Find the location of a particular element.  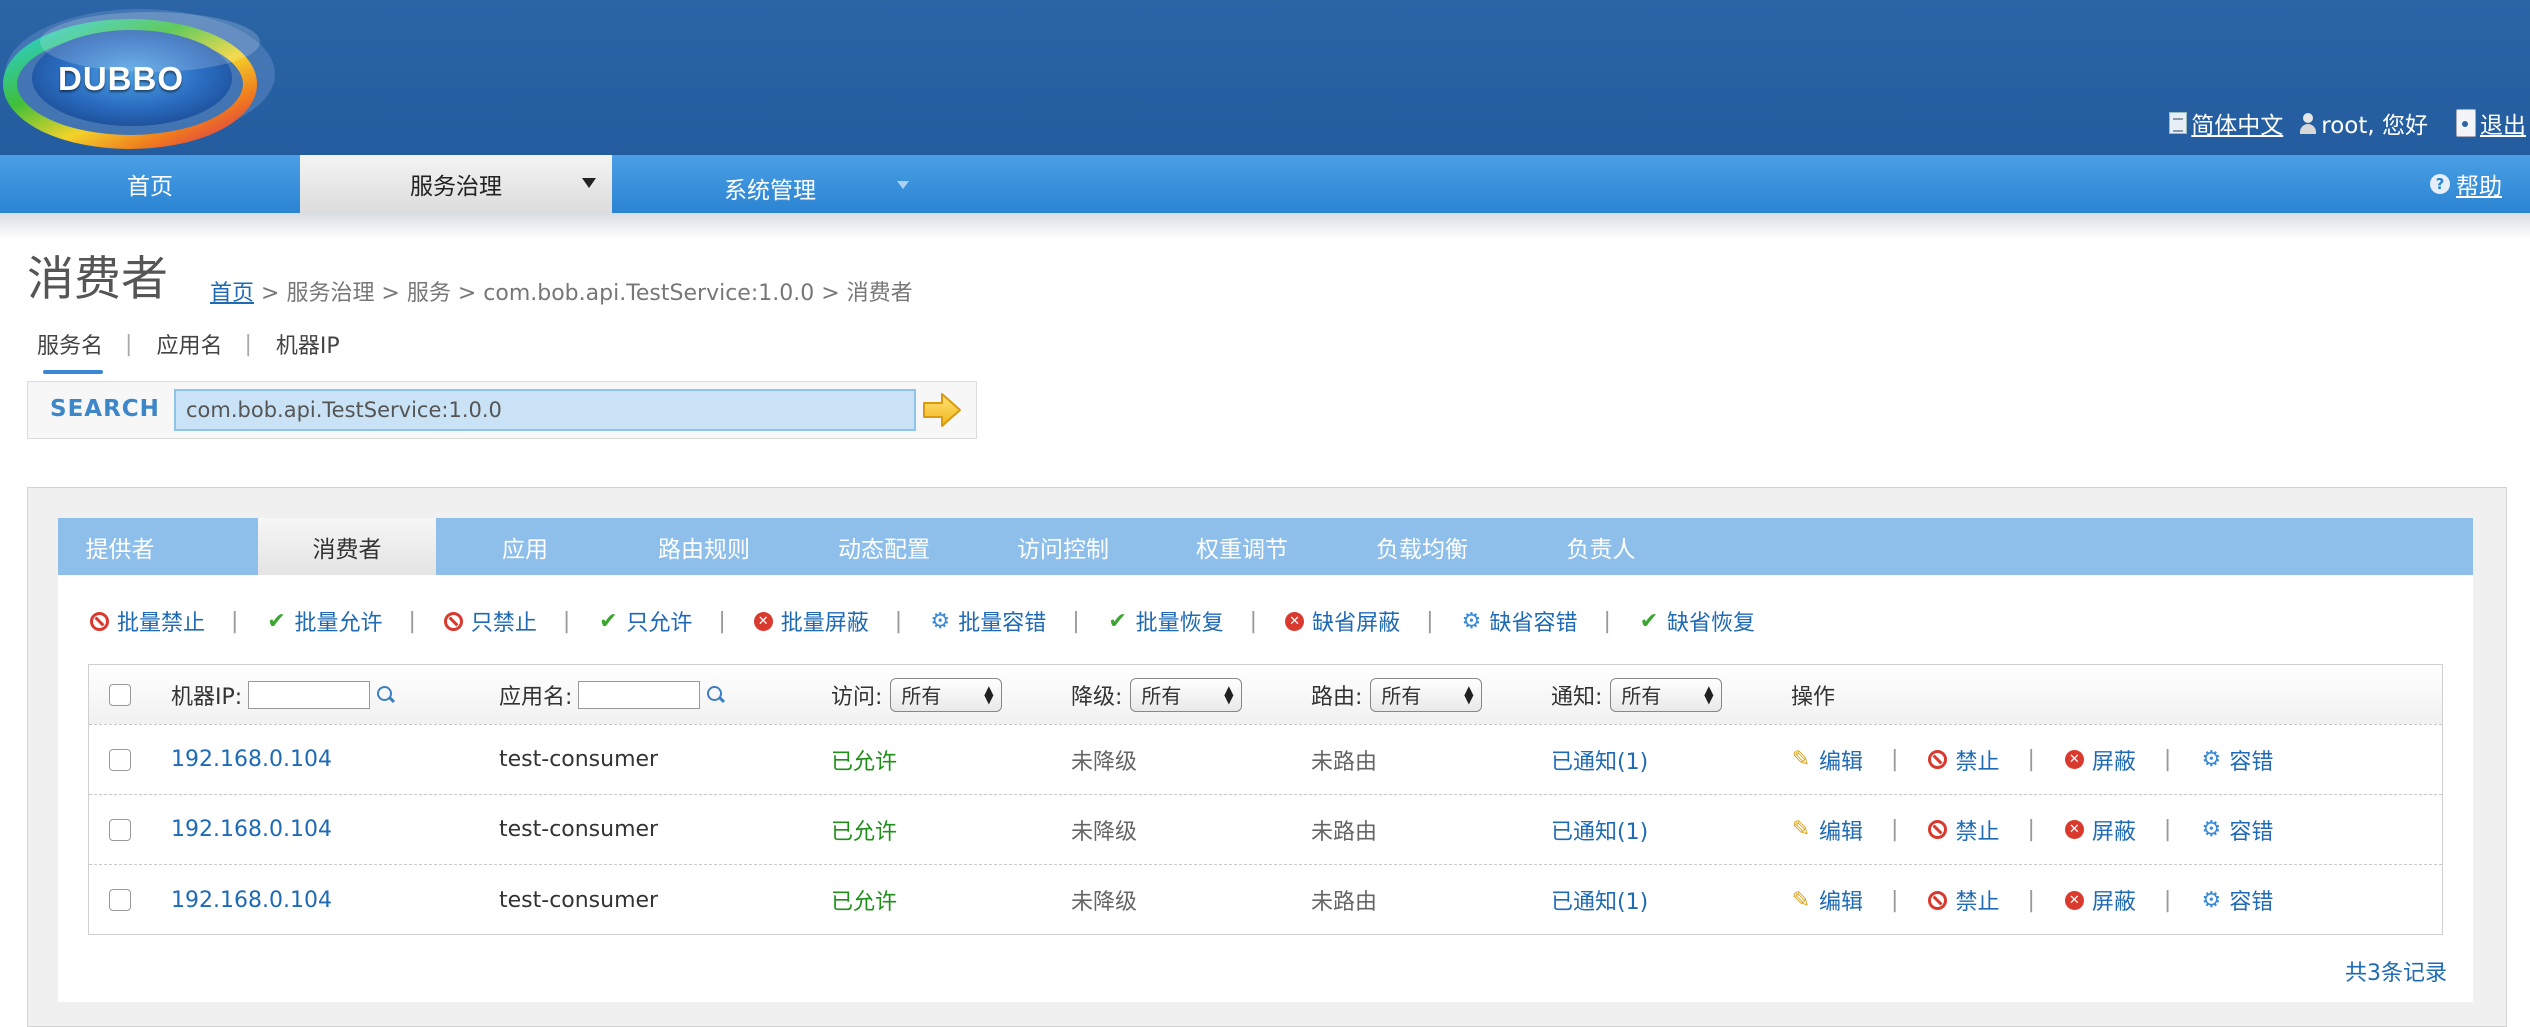

tolerate-label: 容错 is located at coordinates (2251, 762).